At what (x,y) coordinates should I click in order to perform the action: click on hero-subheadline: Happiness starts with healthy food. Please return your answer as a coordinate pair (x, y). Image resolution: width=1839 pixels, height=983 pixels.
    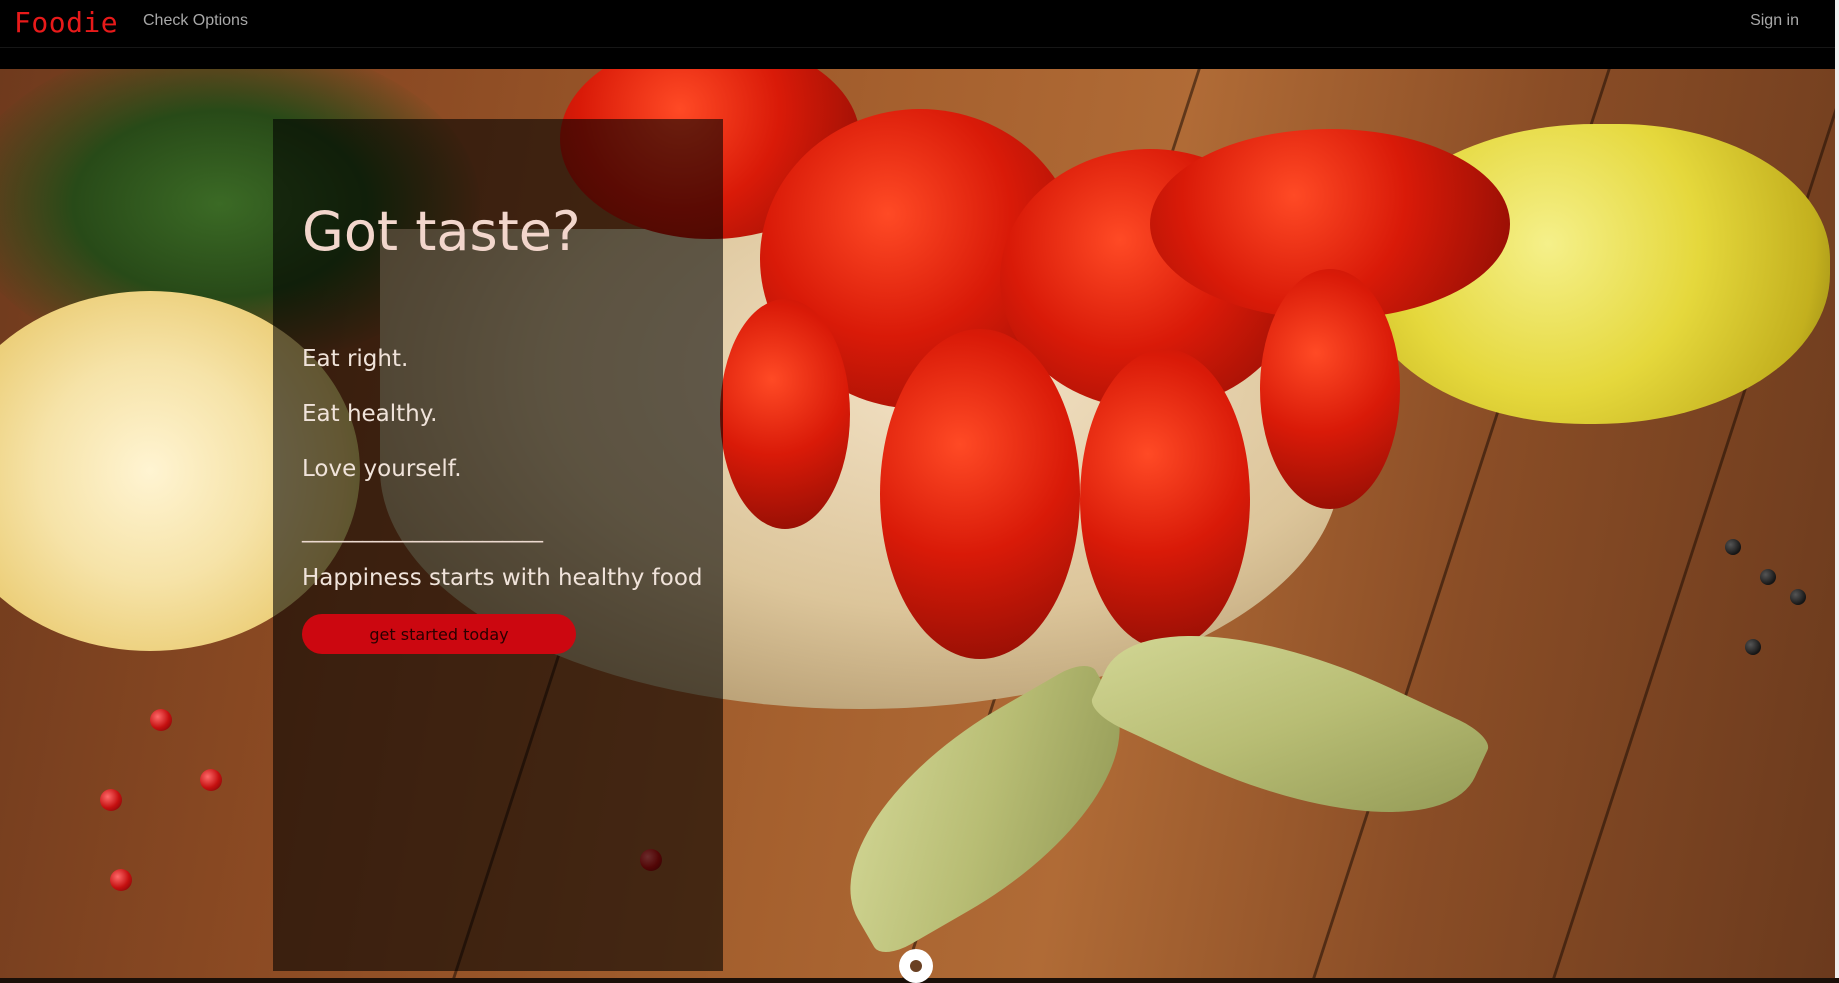
    Looking at the image, I should click on (502, 578).